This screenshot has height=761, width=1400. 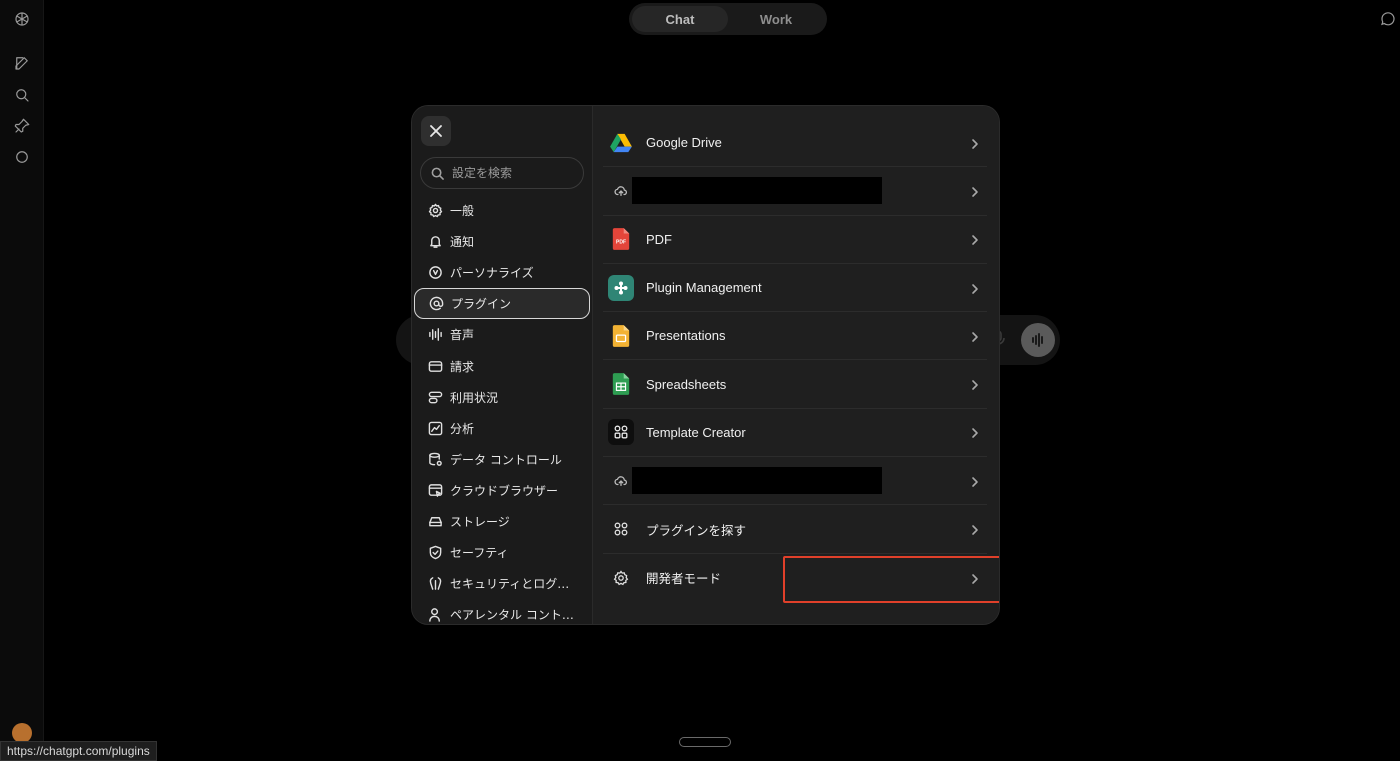 What do you see at coordinates (686, 336) in the screenshot?
I see `plugin-name: Presentations` at bounding box center [686, 336].